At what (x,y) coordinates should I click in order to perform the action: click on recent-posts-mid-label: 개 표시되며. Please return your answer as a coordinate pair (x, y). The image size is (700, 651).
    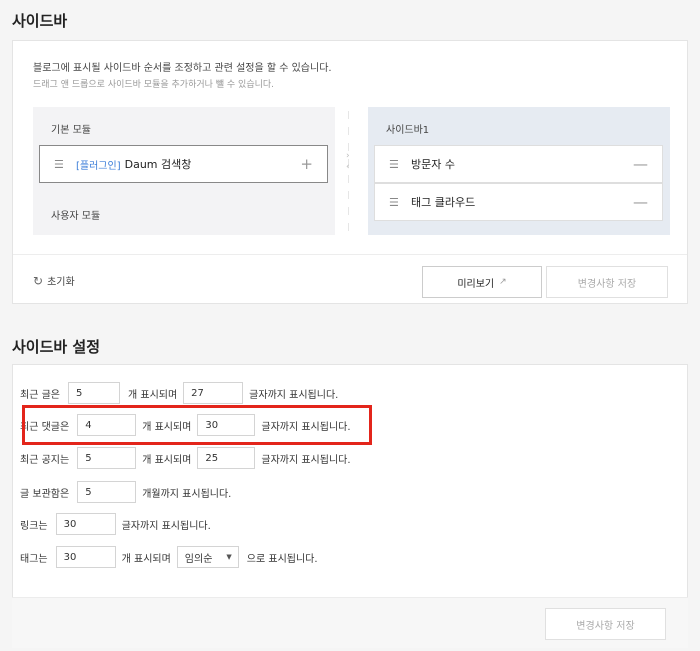
    Looking at the image, I should click on (152, 395).